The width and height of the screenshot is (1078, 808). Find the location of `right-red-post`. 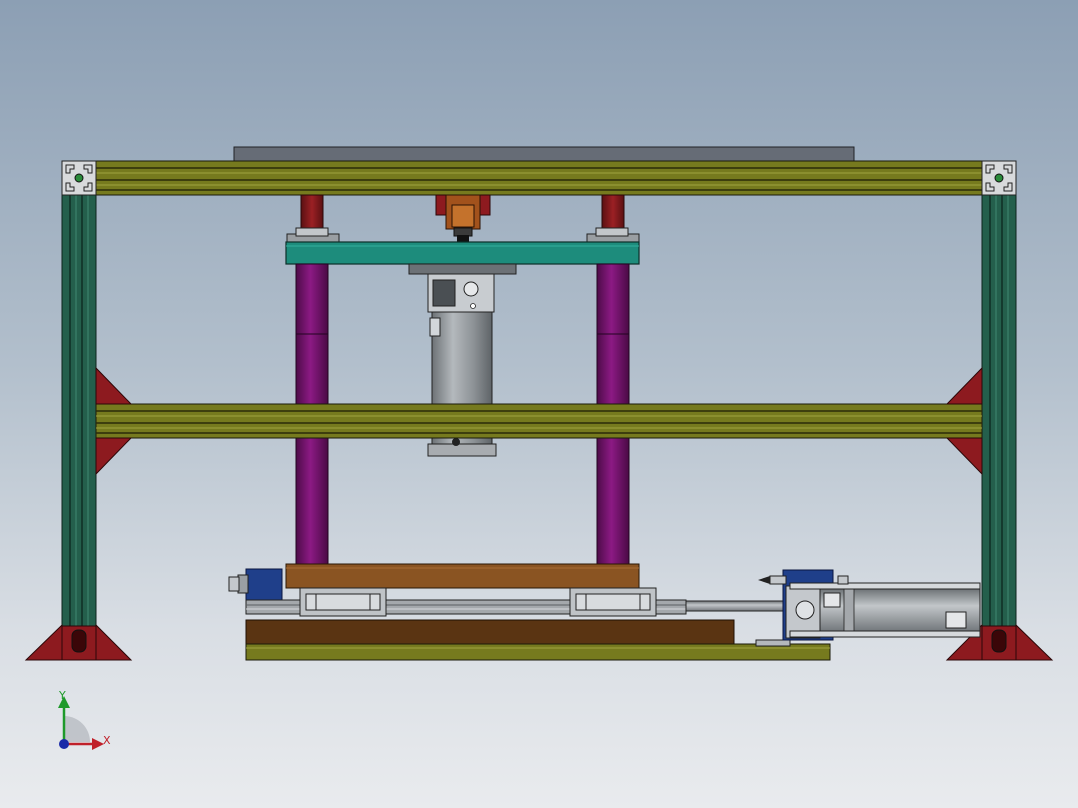

right-red-post is located at coordinates (613, 212).